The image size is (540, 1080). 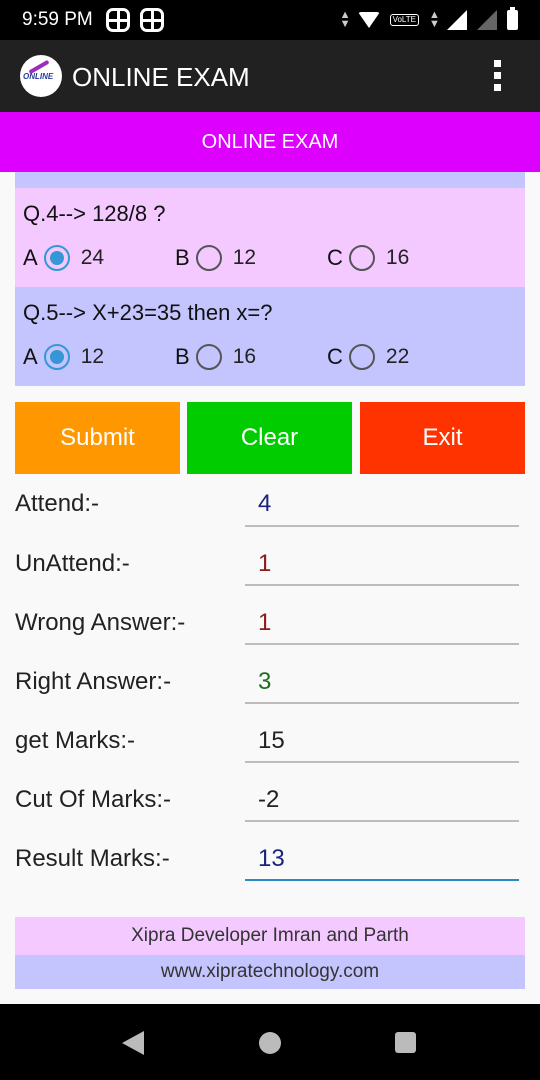 What do you see at coordinates (75, 740) in the screenshot?
I see `get-marks-label: get Marks:-` at bounding box center [75, 740].